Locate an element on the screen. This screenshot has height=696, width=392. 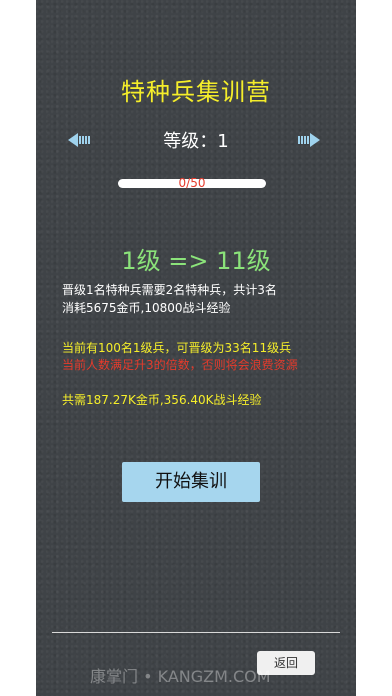
cost-line-1: 晋级1名特种兵需要2名特种兵，共计3名 is located at coordinates (169, 290).